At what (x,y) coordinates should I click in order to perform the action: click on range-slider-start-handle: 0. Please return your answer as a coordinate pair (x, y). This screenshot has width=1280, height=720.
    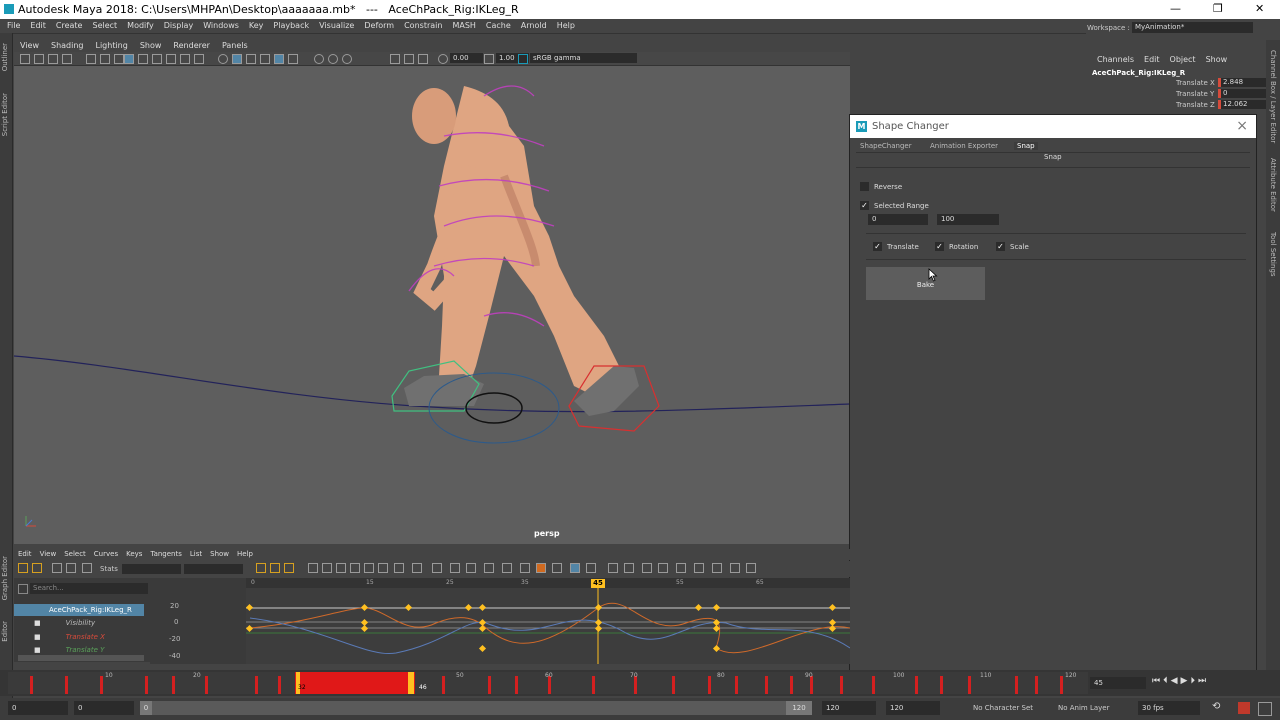
    Looking at the image, I should click on (146, 708).